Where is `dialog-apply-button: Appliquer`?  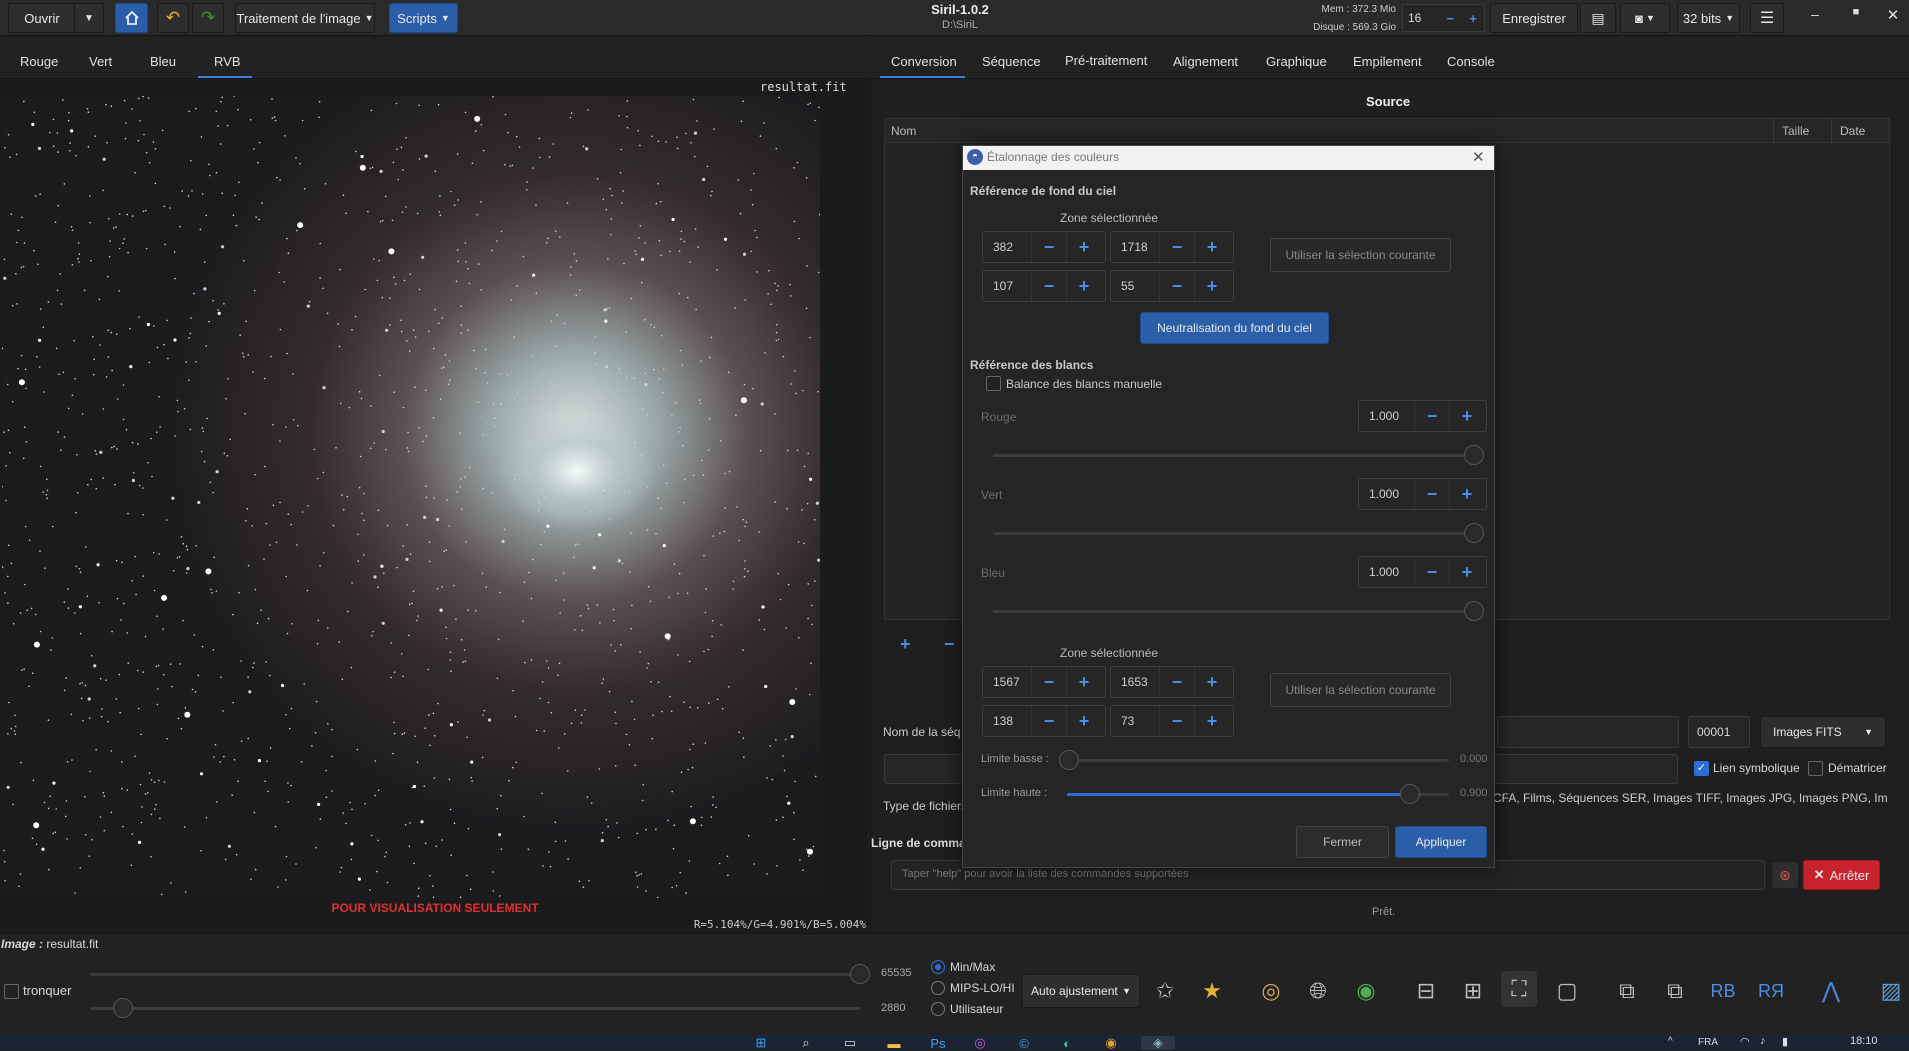 dialog-apply-button: Appliquer is located at coordinates (1441, 842).